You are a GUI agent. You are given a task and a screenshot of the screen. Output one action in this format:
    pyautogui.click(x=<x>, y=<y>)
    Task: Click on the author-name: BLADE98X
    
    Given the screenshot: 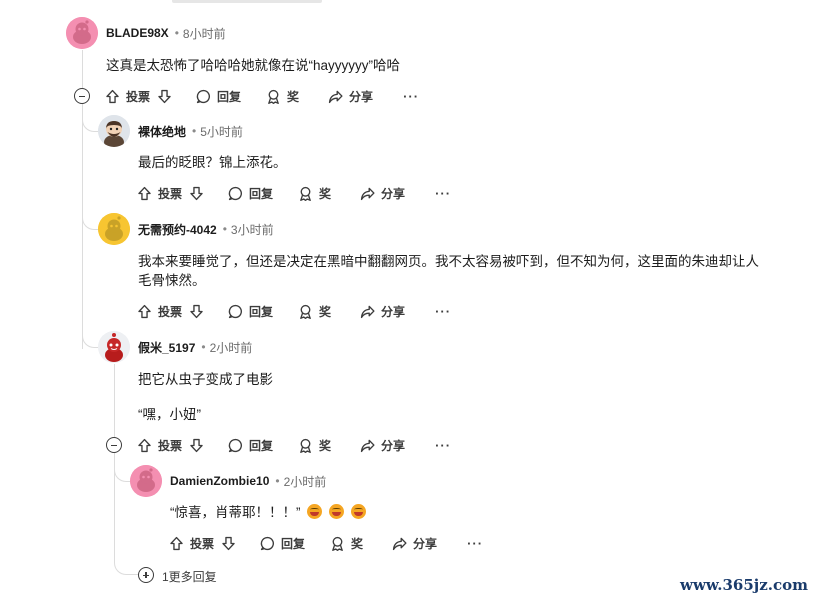 What is the action you would take?
    pyautogui.click(x=137, y=33)
    